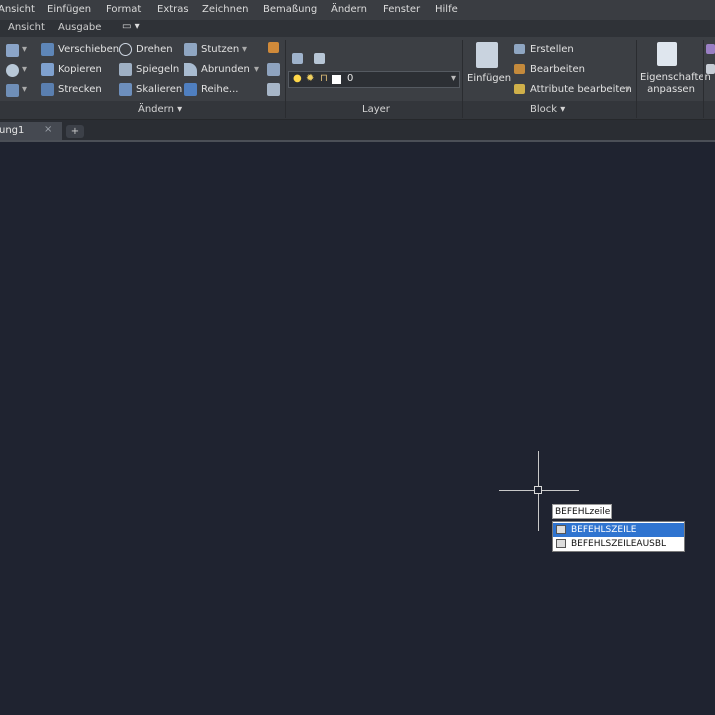 The height and width of the screenshot is (715, 715). I want to click on document-tab-bar, so click(357, 131).